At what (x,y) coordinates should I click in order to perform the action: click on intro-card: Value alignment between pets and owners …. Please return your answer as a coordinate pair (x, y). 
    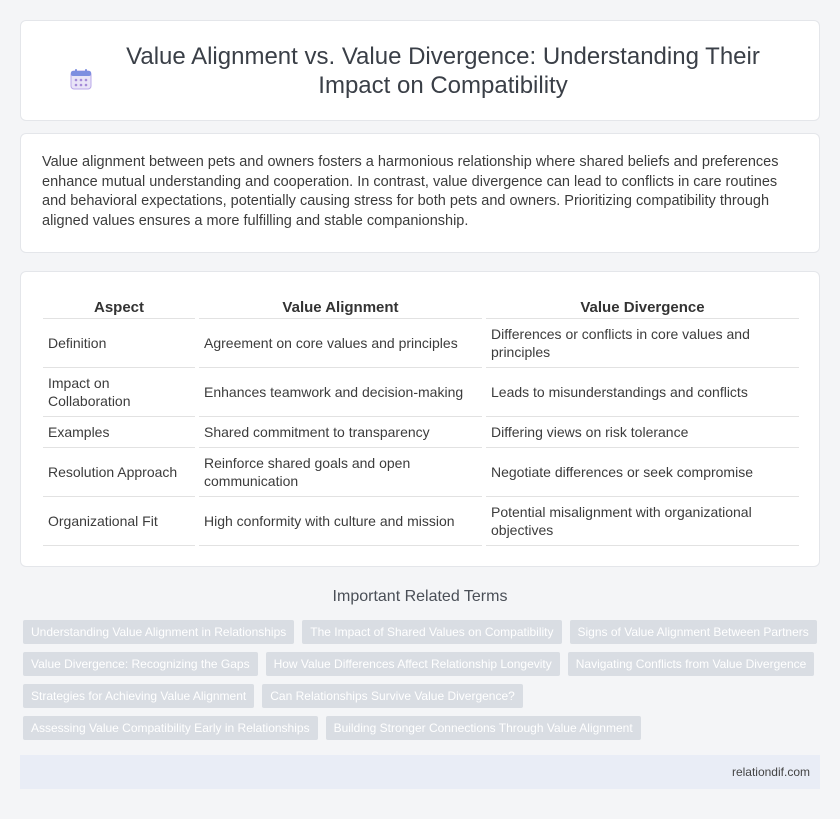
    Looking at the image, I should click on (420, 193).